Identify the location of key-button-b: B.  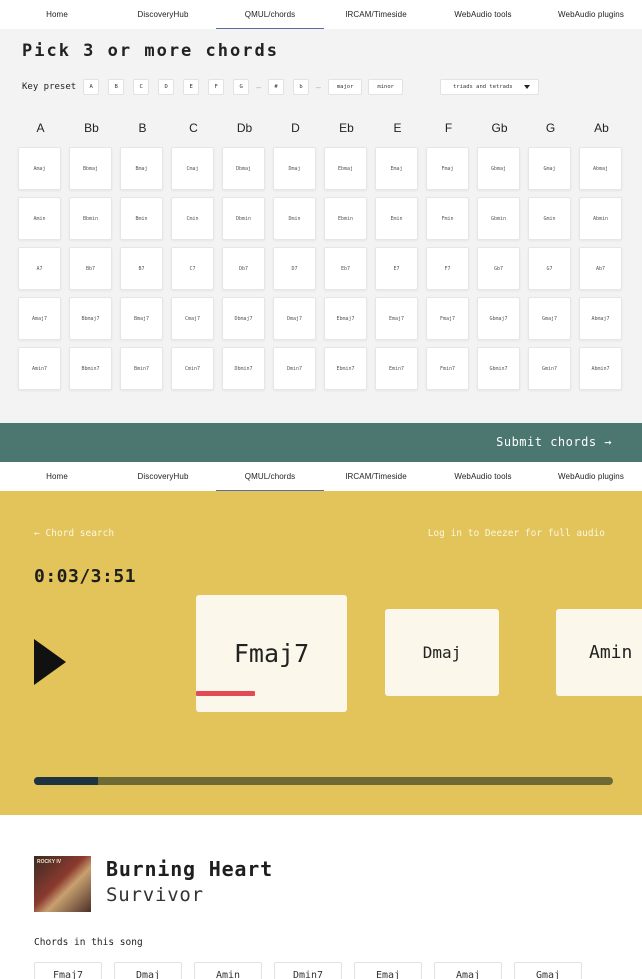
(116, 87).